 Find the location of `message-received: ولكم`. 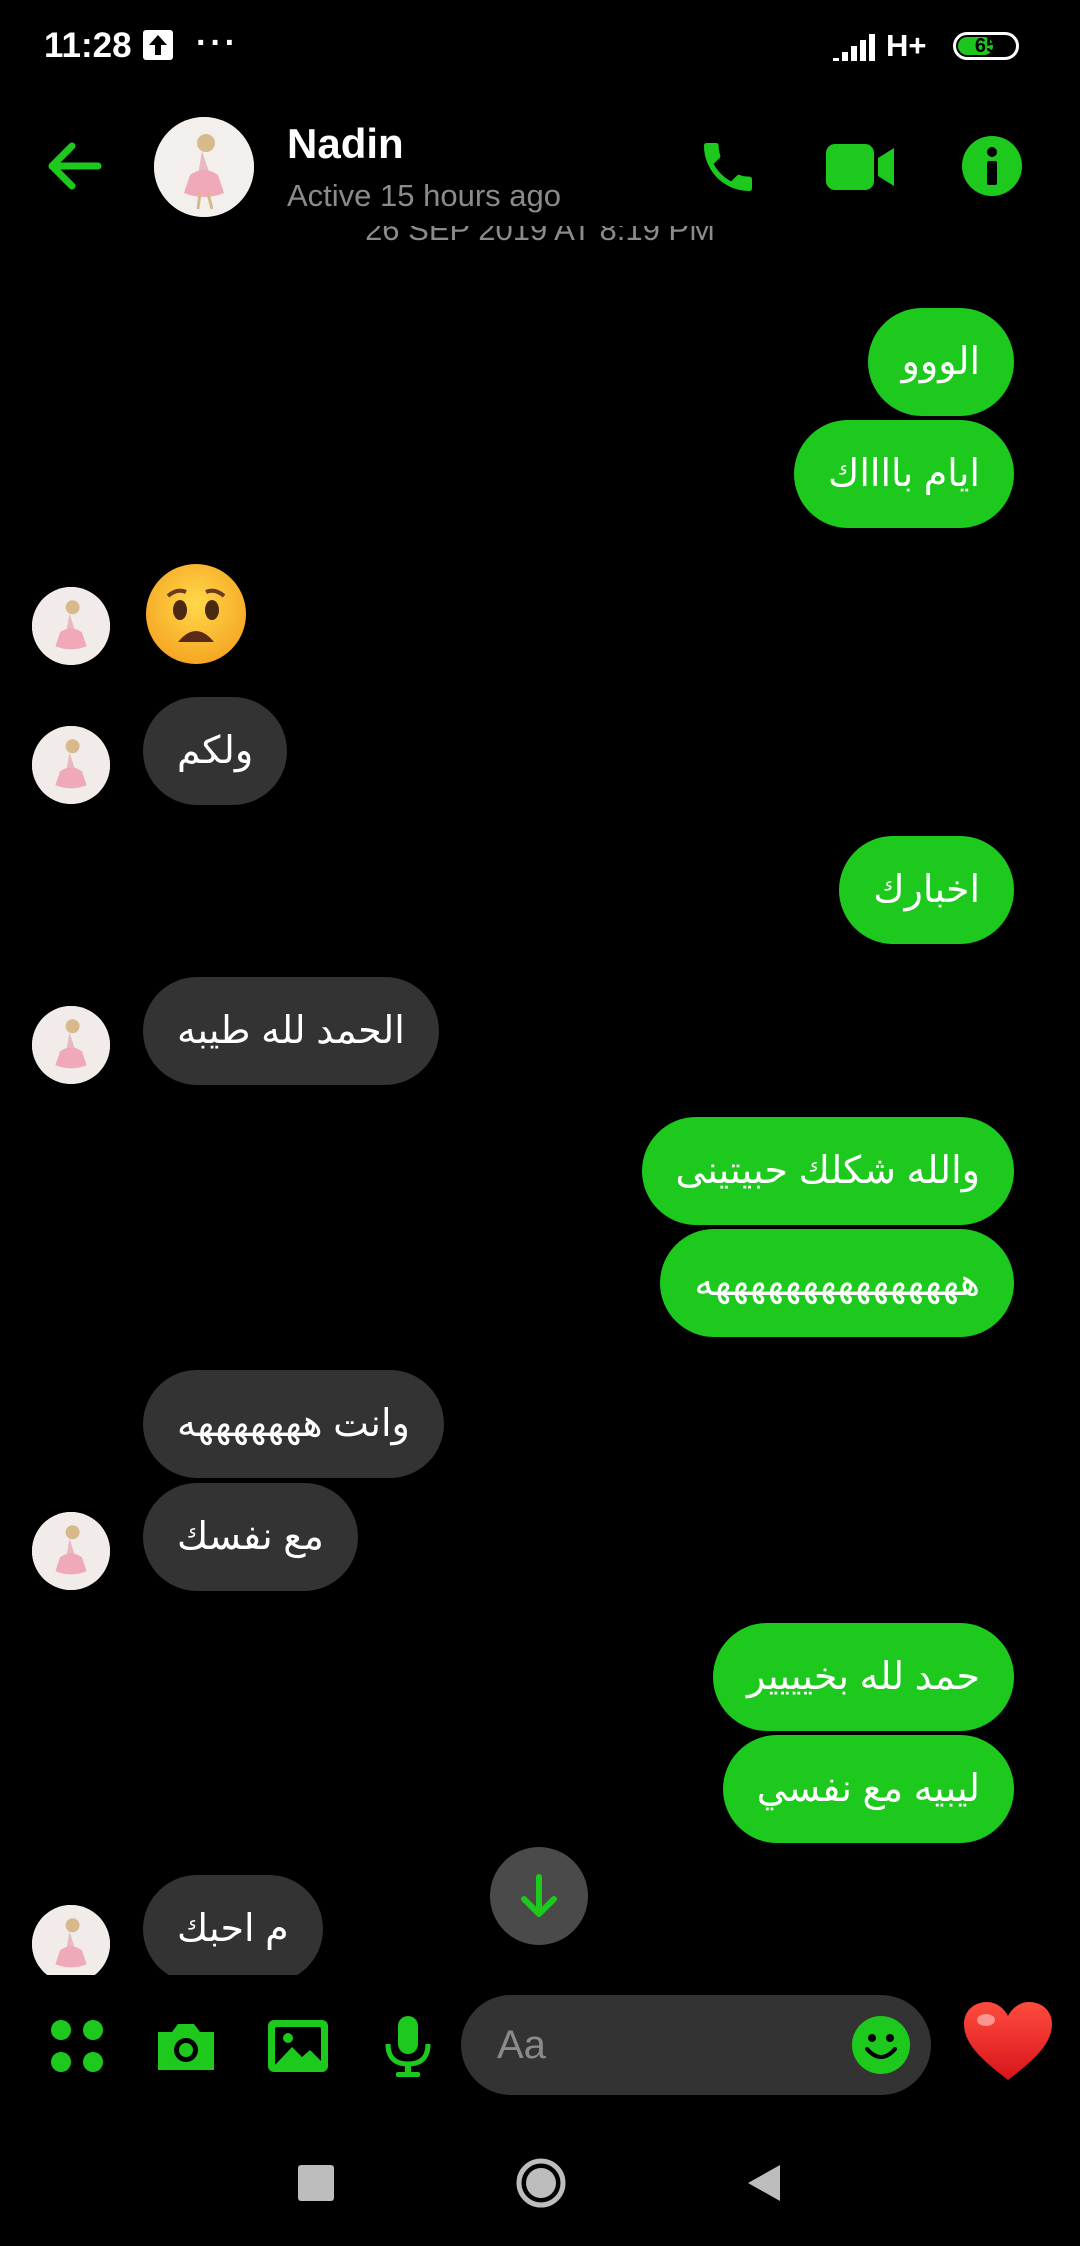

message-received: ولكم is located at coordinates (215, 751).